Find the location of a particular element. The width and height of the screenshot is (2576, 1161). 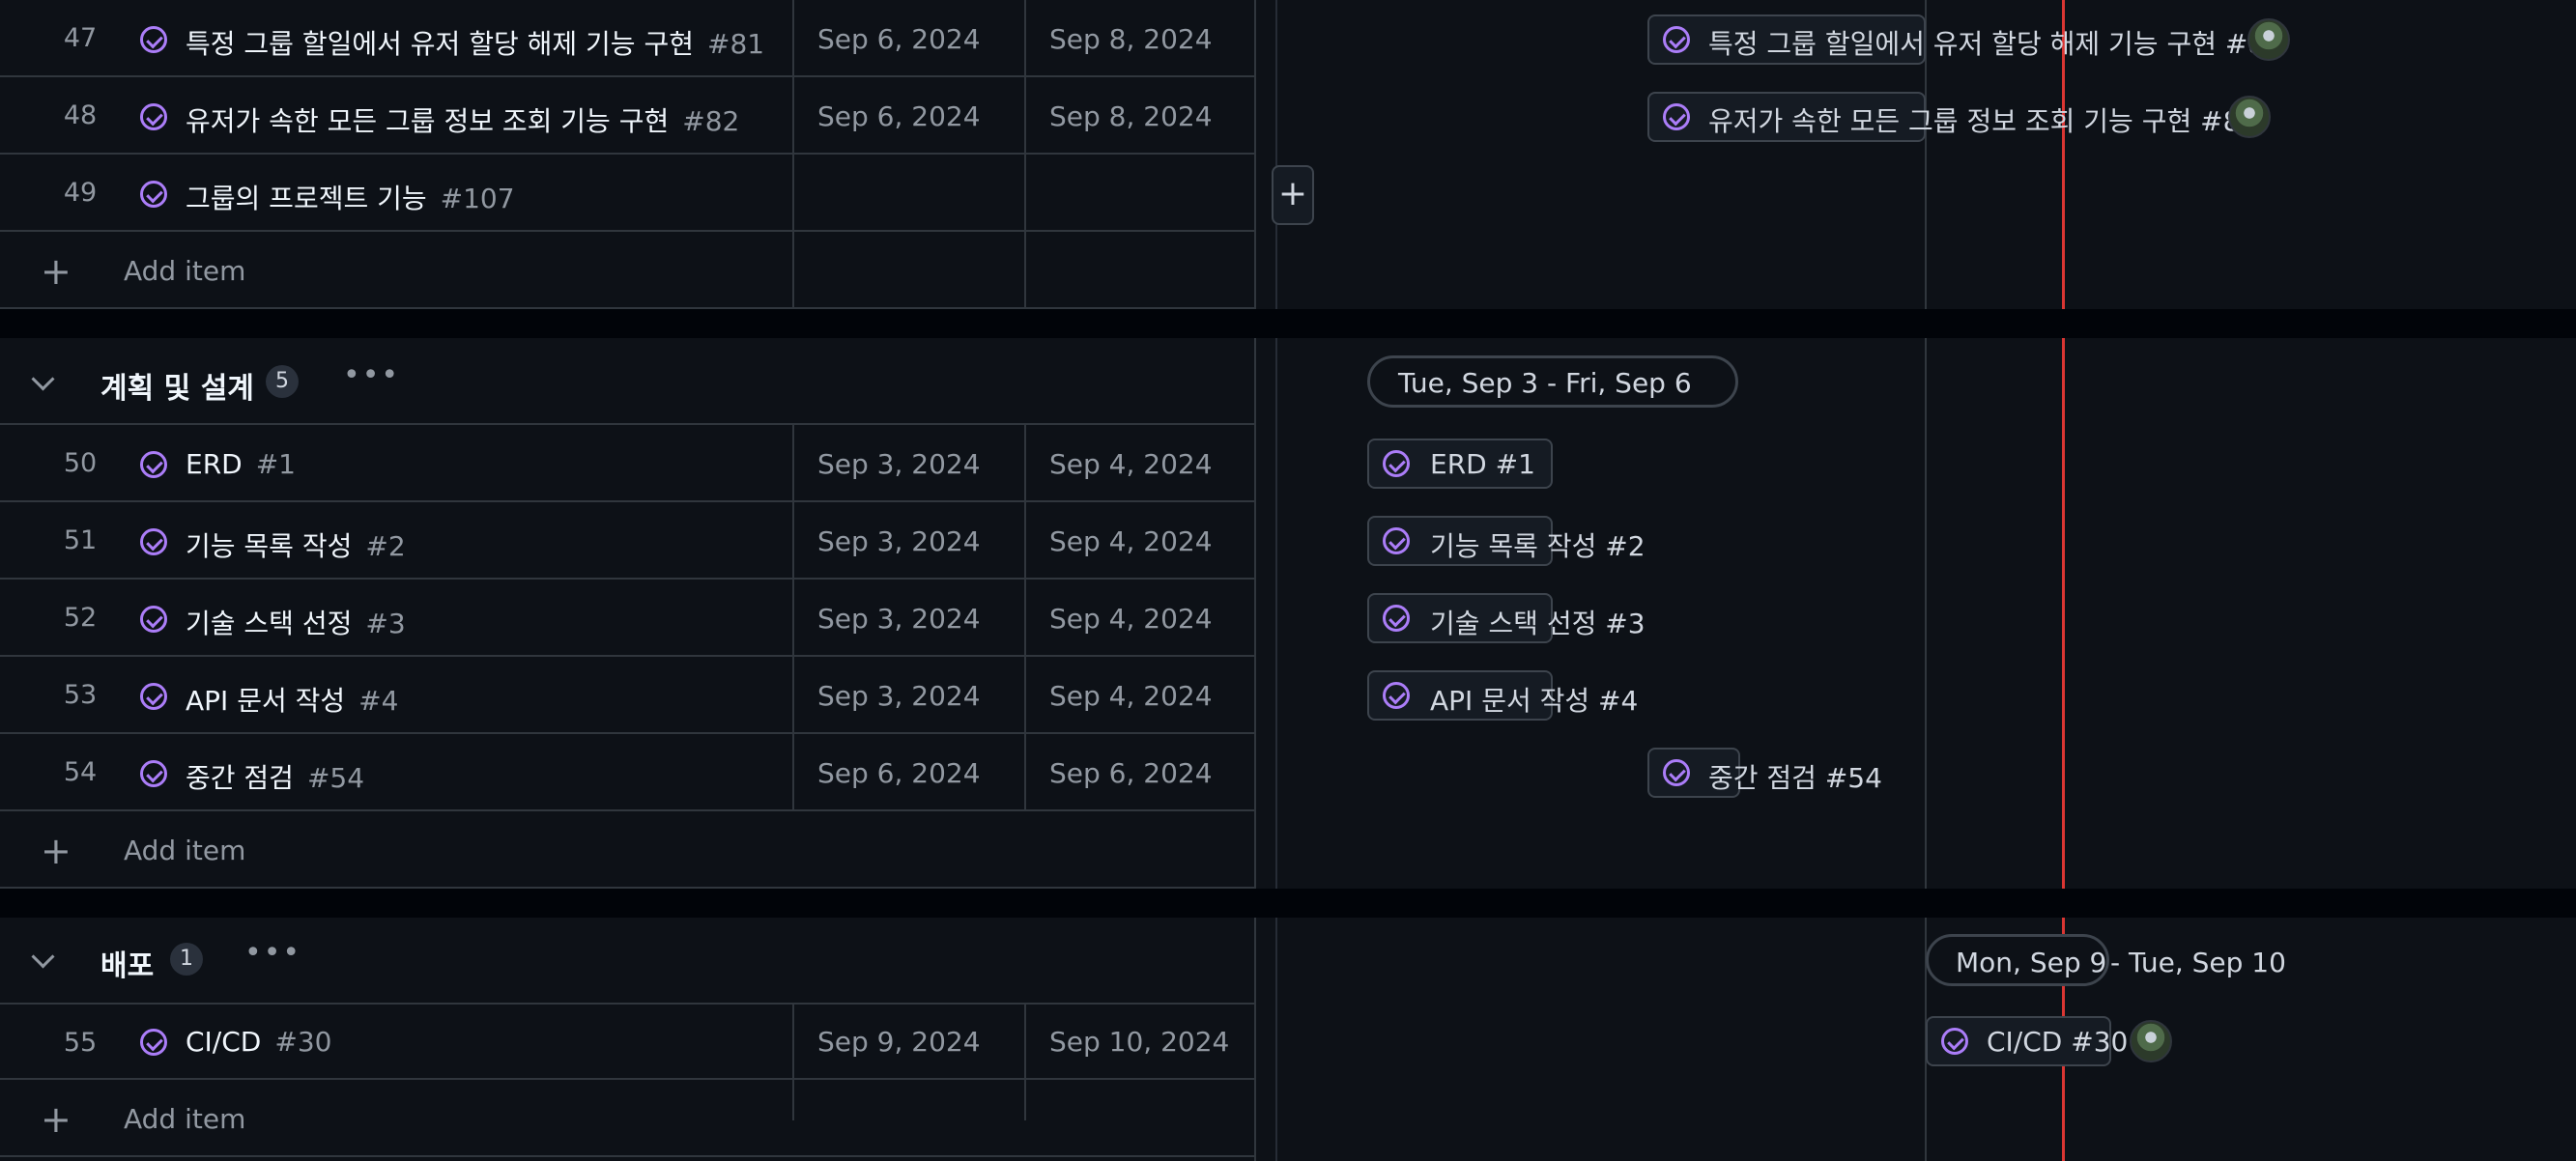

row-number: 49 is located at coordinates (81, 193).